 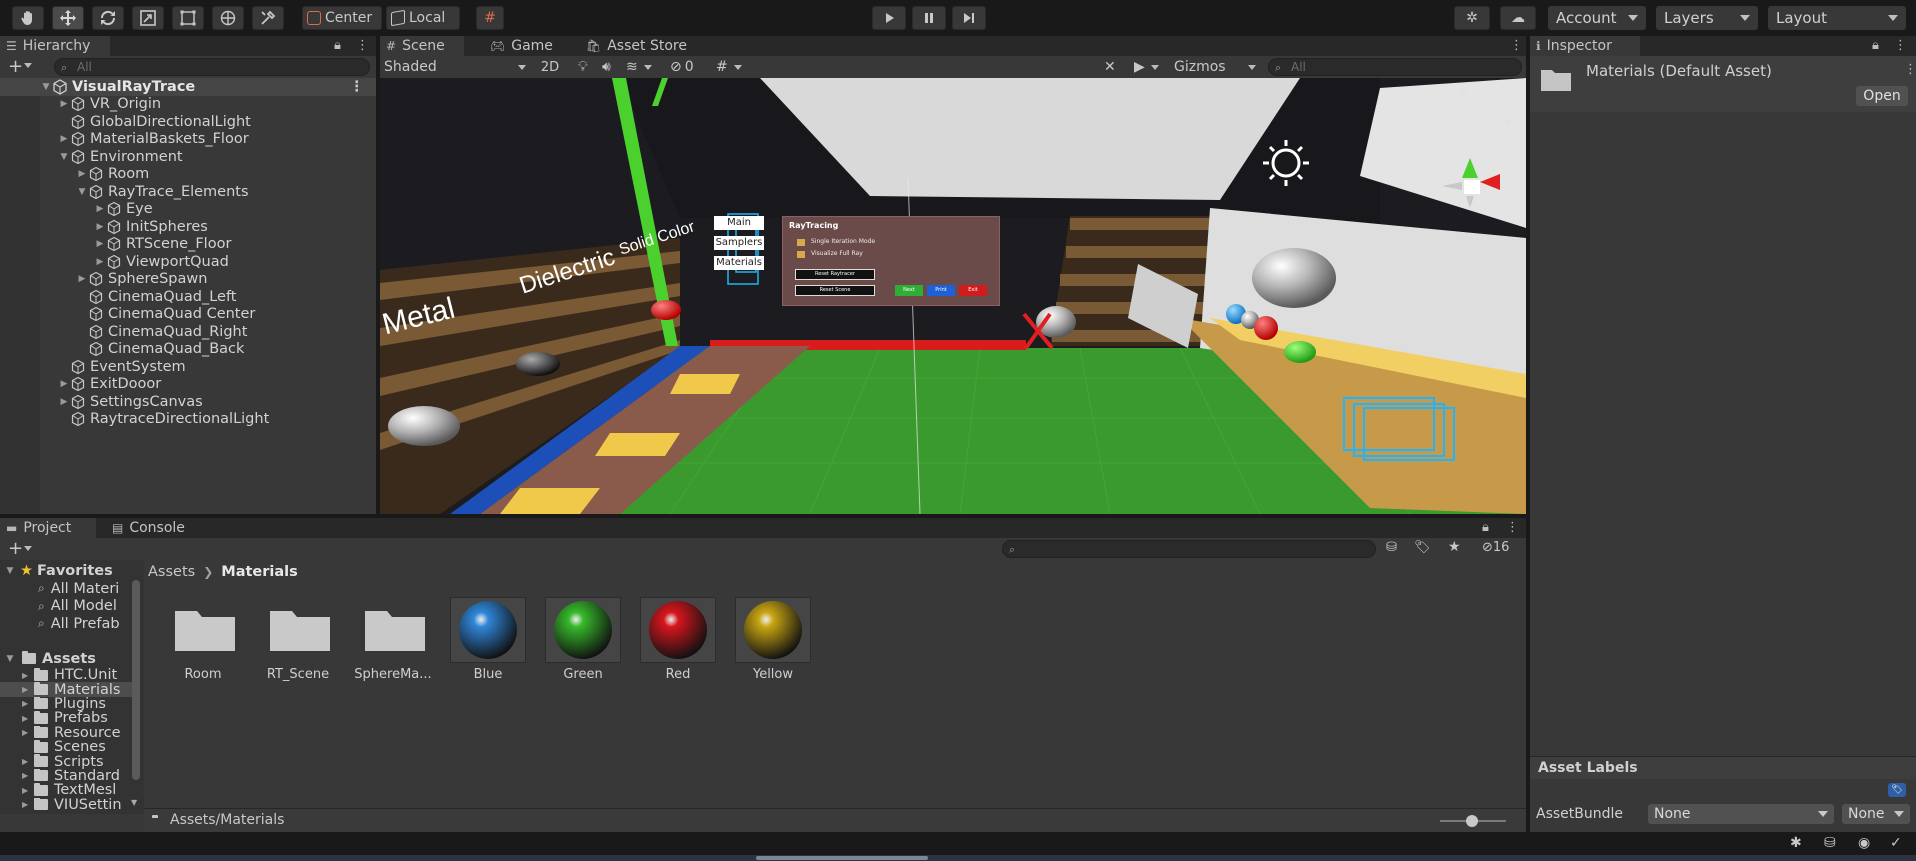 I want to click on favorite-item: ⌕ All Model, so click(x=70, y=607).